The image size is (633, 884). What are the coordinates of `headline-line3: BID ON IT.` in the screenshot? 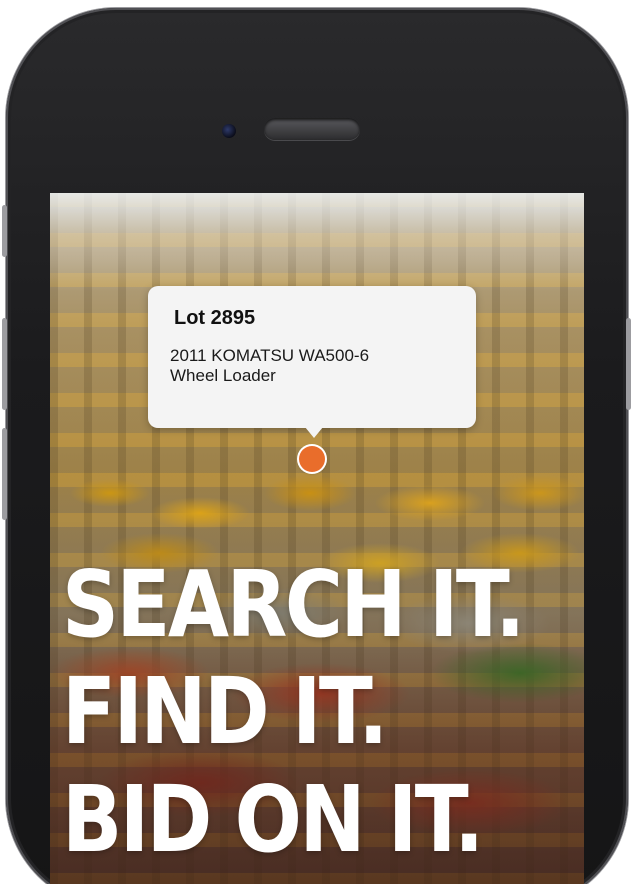 It's located at (273, 819).